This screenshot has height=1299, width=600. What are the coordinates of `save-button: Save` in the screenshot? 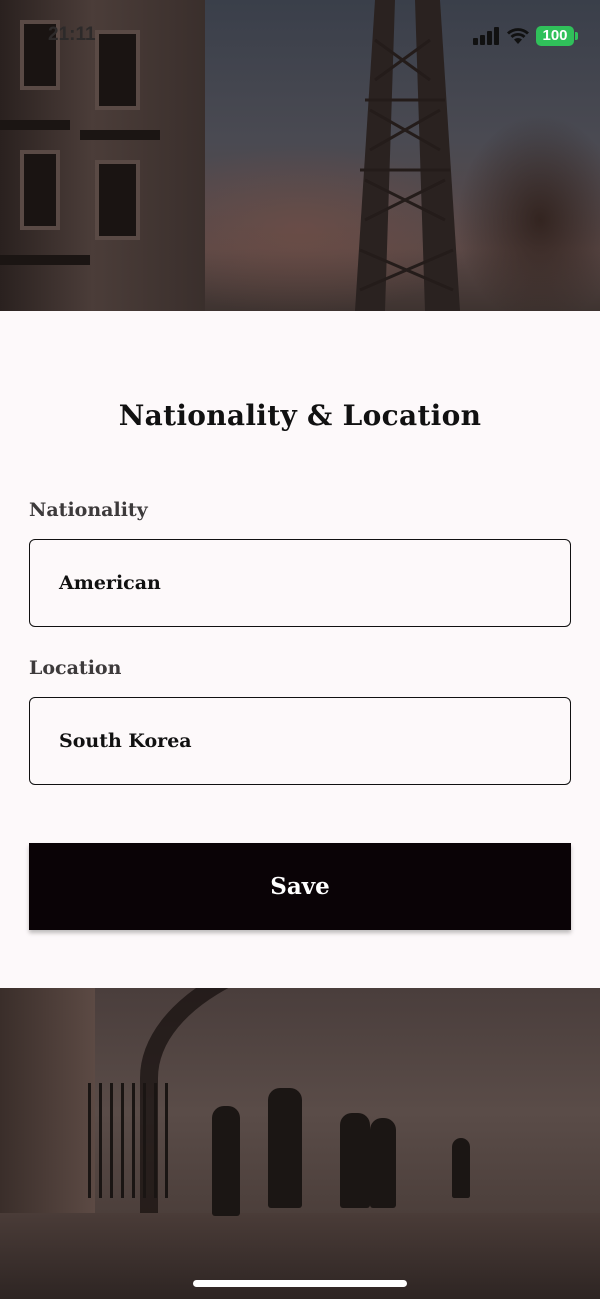 It's located at (300, 886).